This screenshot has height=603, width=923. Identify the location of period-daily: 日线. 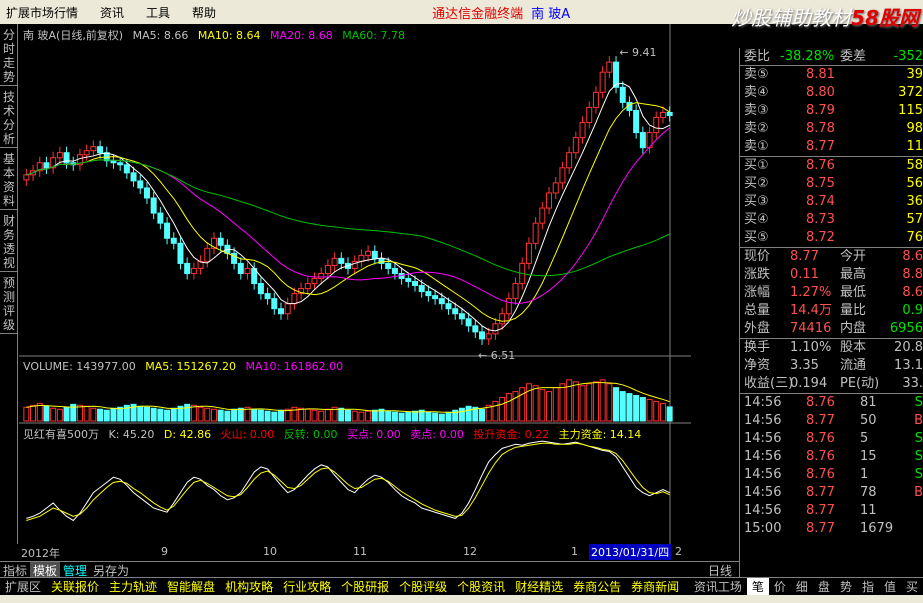
(720, 570).